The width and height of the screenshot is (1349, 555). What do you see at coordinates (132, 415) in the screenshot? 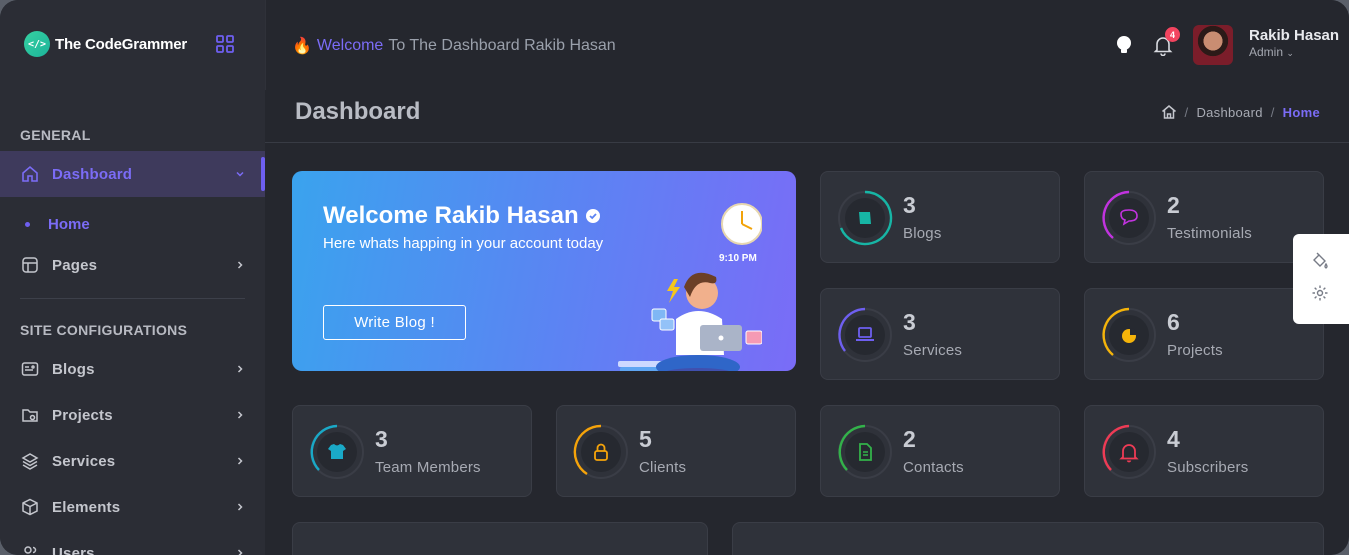
I see `sidebar-item-projects: Projects` at bounding box center [132, 415].